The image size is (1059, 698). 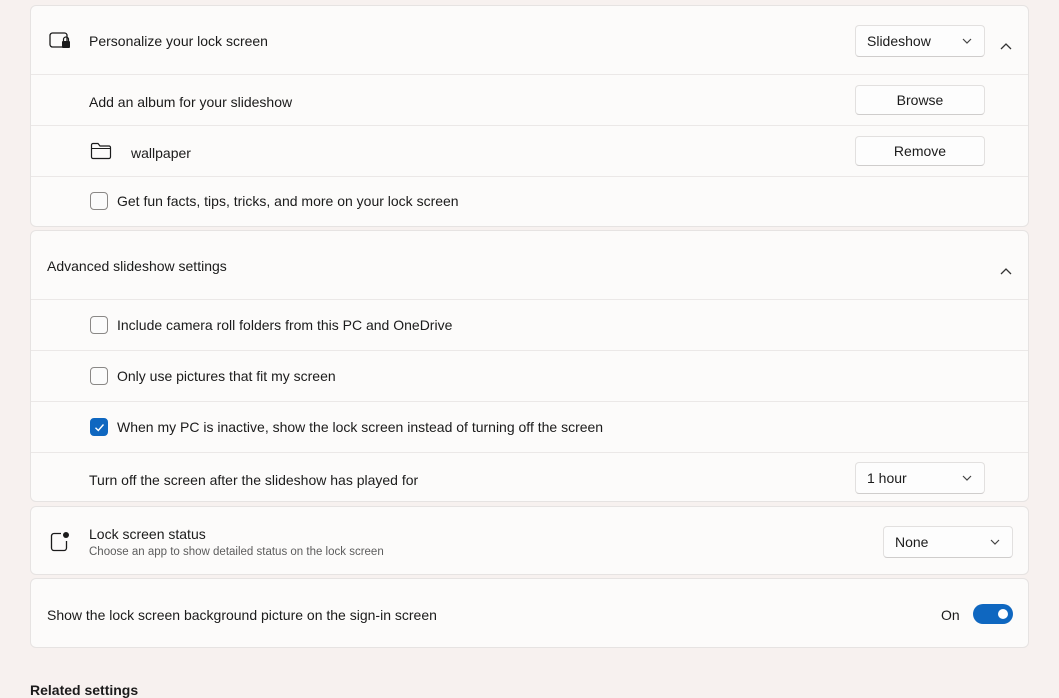 I want to click on advanced-title: Advanced slideshow settings, so click(x=137, y=266).